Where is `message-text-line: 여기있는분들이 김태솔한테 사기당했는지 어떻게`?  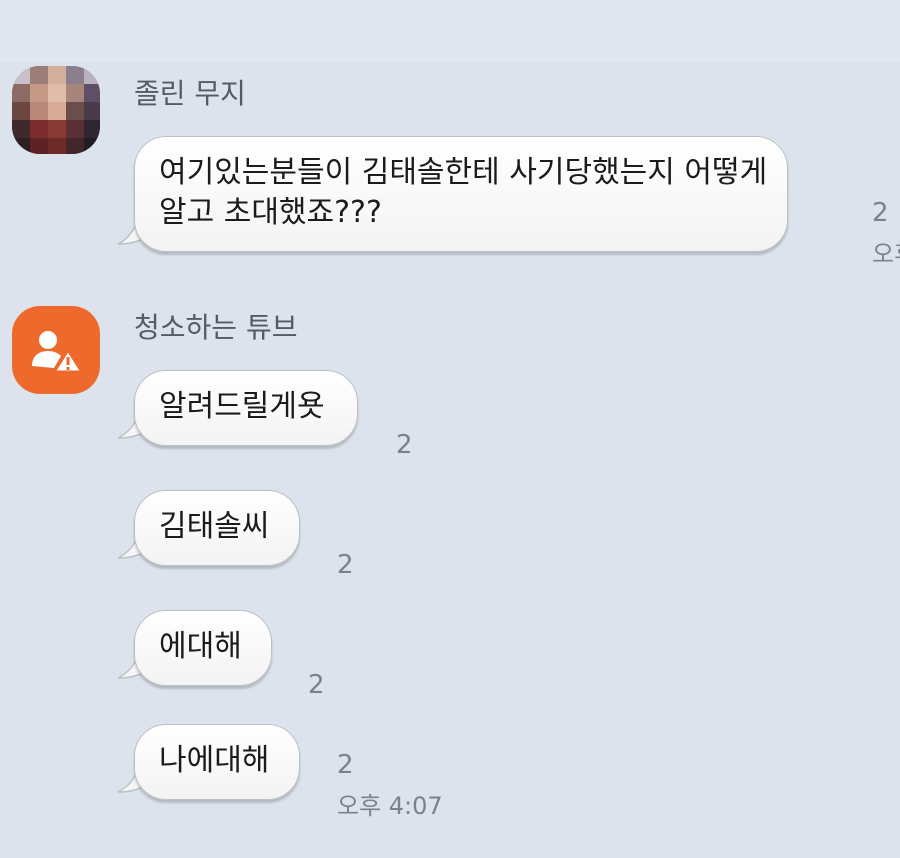
message-text-line: 여기있는분들이 김태솔한테 사기당했는지 어떻게 is located at coordinates (463, 172).